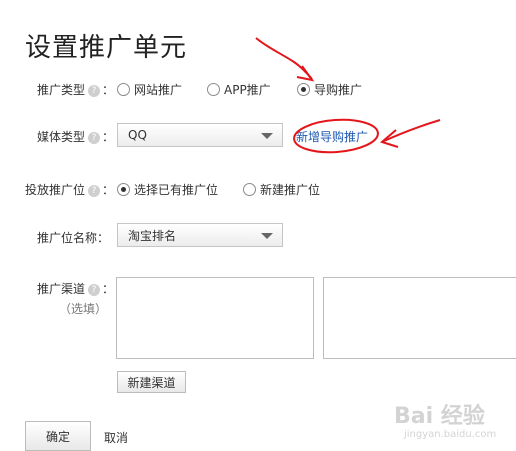  What do you see at coordinates (106, 48) in the screenshot?
I see `page-title: 设置推广单元` at bounding box center [106, 48].